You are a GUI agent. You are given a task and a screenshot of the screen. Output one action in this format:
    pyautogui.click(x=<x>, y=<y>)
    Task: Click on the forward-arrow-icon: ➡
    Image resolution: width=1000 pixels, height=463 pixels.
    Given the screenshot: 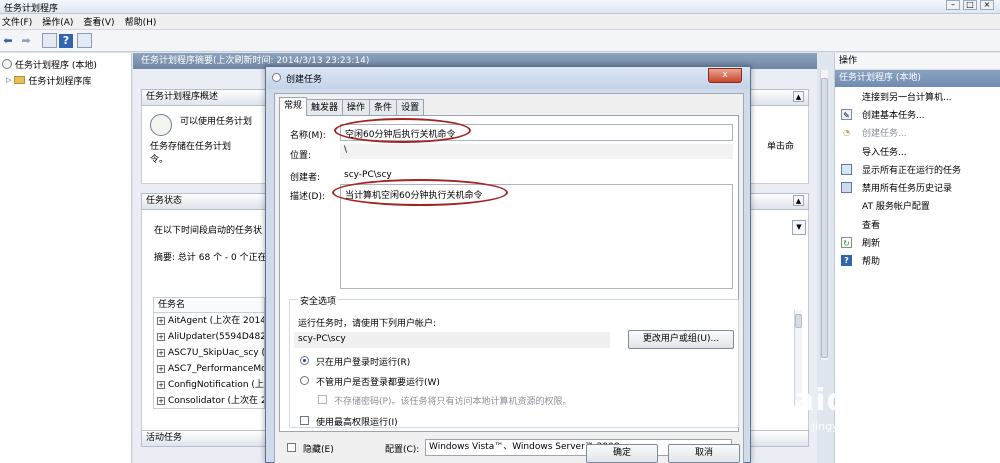 What is the action you would take?
    pyautogui.click(x=26, y=41)
    